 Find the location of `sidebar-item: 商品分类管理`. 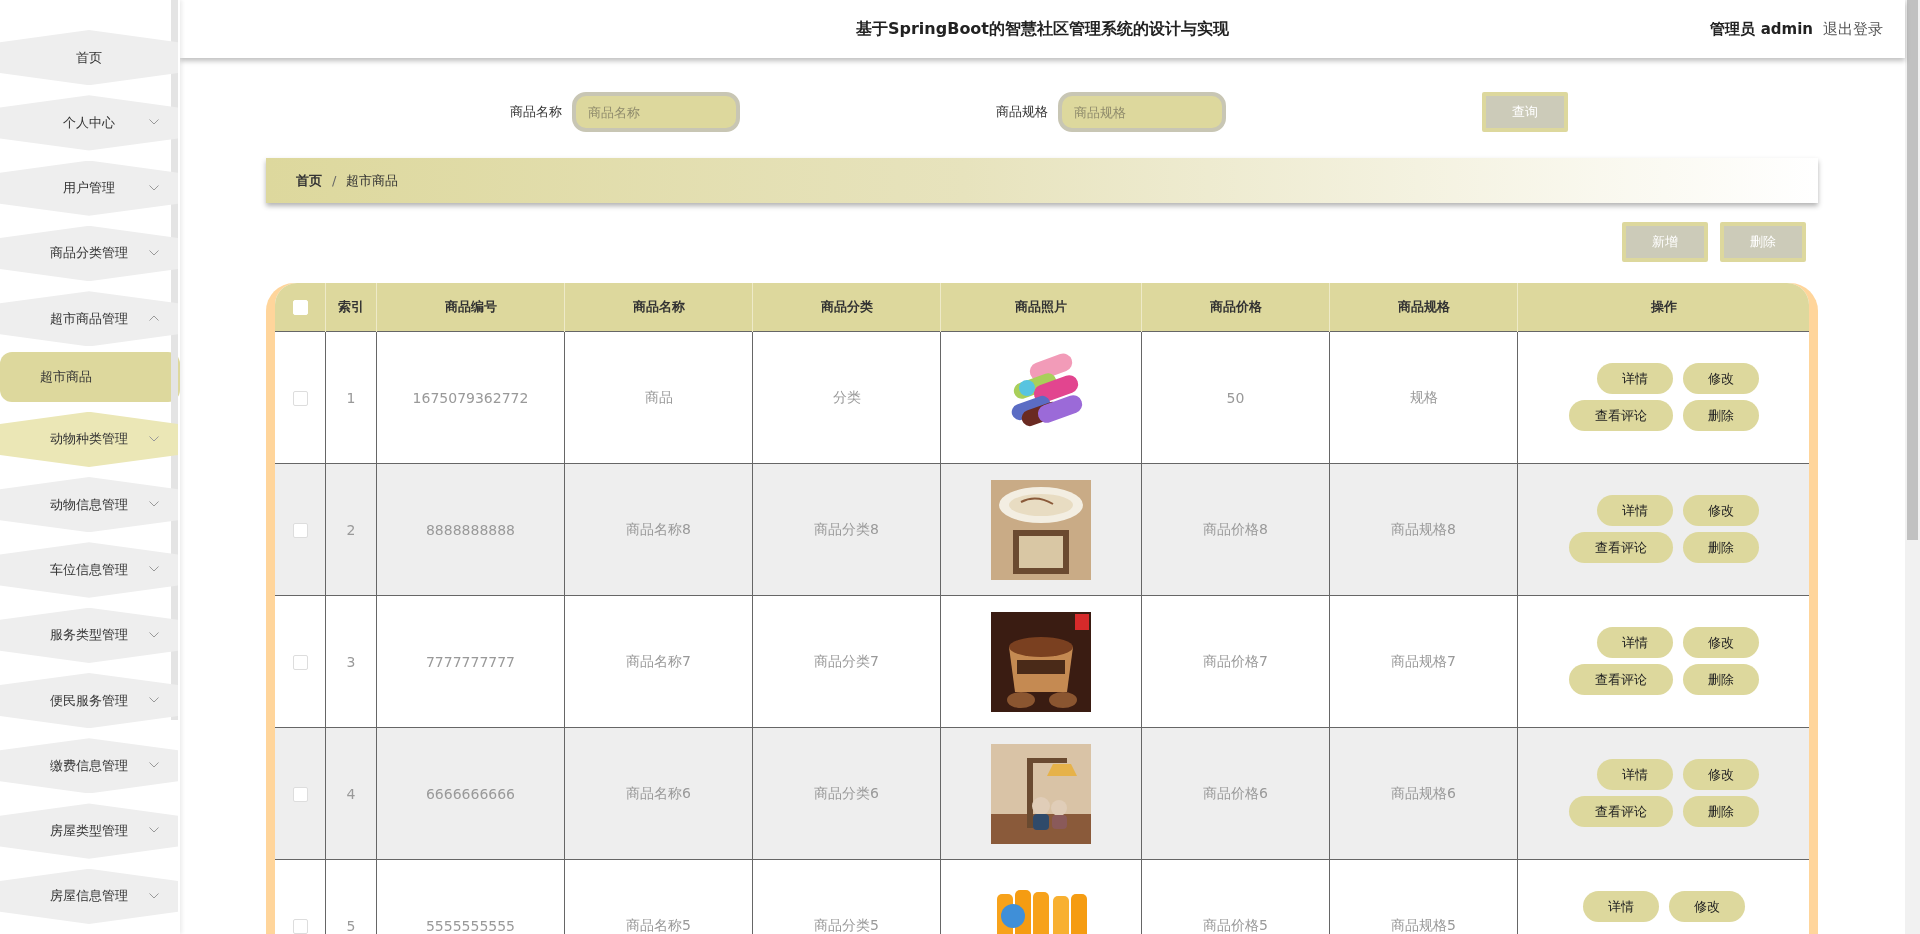

sidebar-item: 商品分类管理 is located at coordinates (89, 253).